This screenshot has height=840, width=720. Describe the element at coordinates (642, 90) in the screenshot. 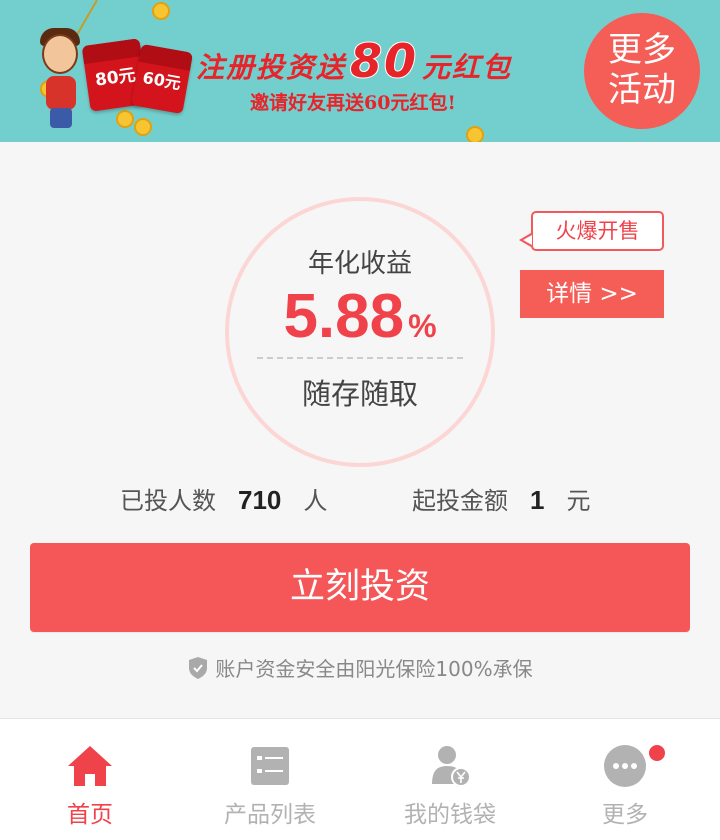

I see `more-activities-line2: 活动` at that location.